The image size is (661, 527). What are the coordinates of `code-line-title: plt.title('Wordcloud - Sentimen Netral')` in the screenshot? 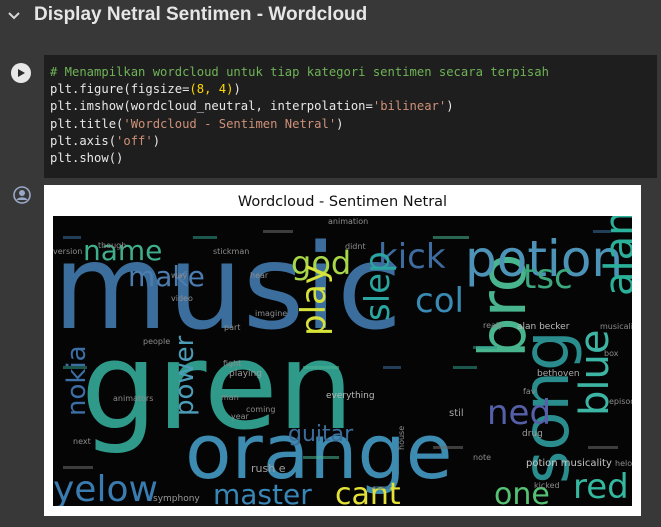 It's located at (197, 123).